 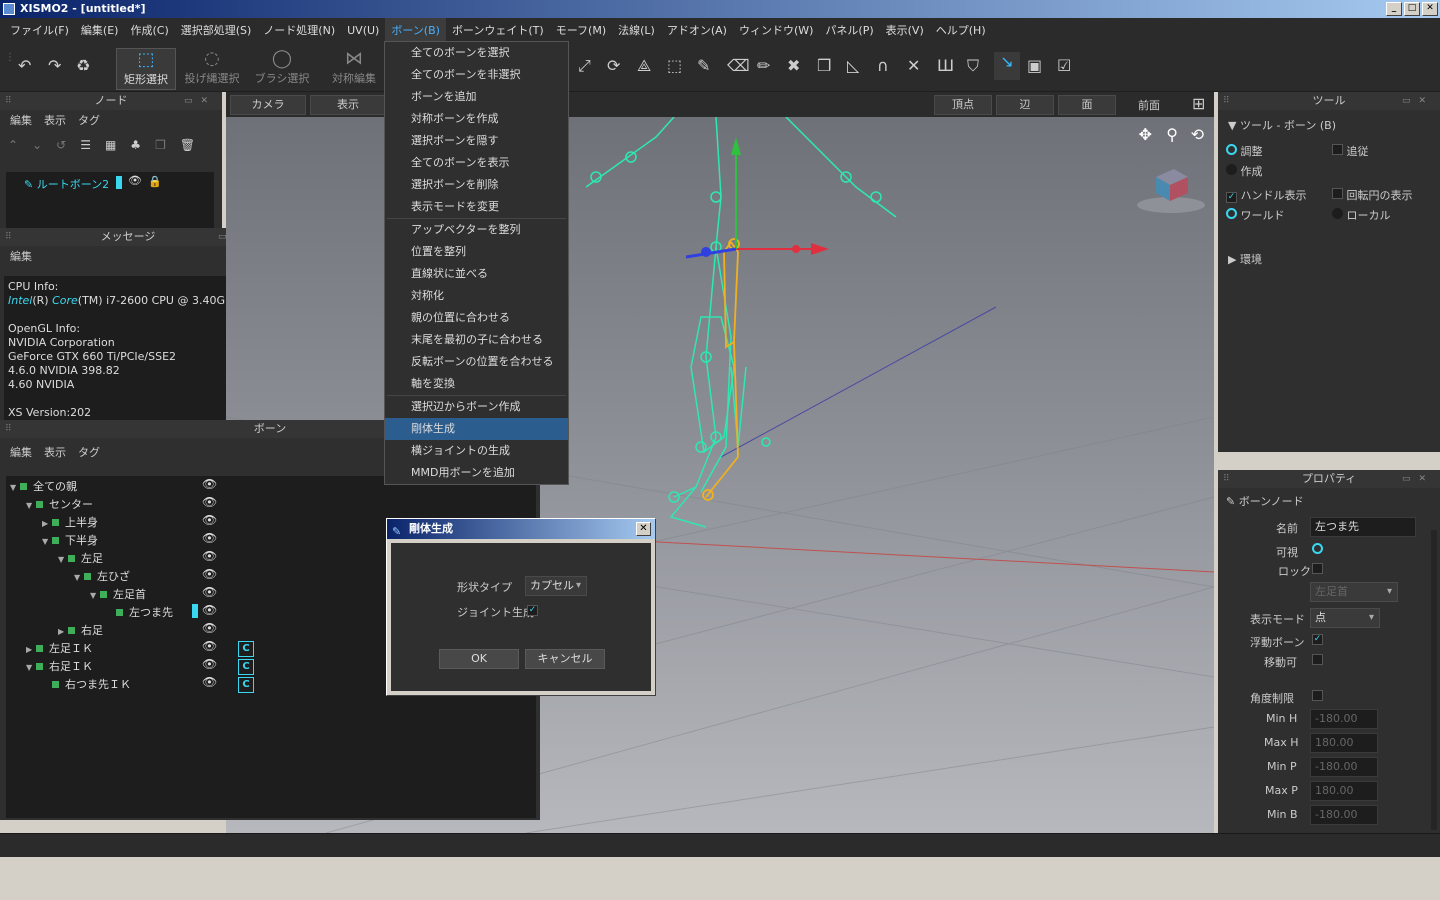 What do you see at coordinates (348, 105) in the screenshot?
I see `display-tab: 表示` at bounding box center [348, 105].